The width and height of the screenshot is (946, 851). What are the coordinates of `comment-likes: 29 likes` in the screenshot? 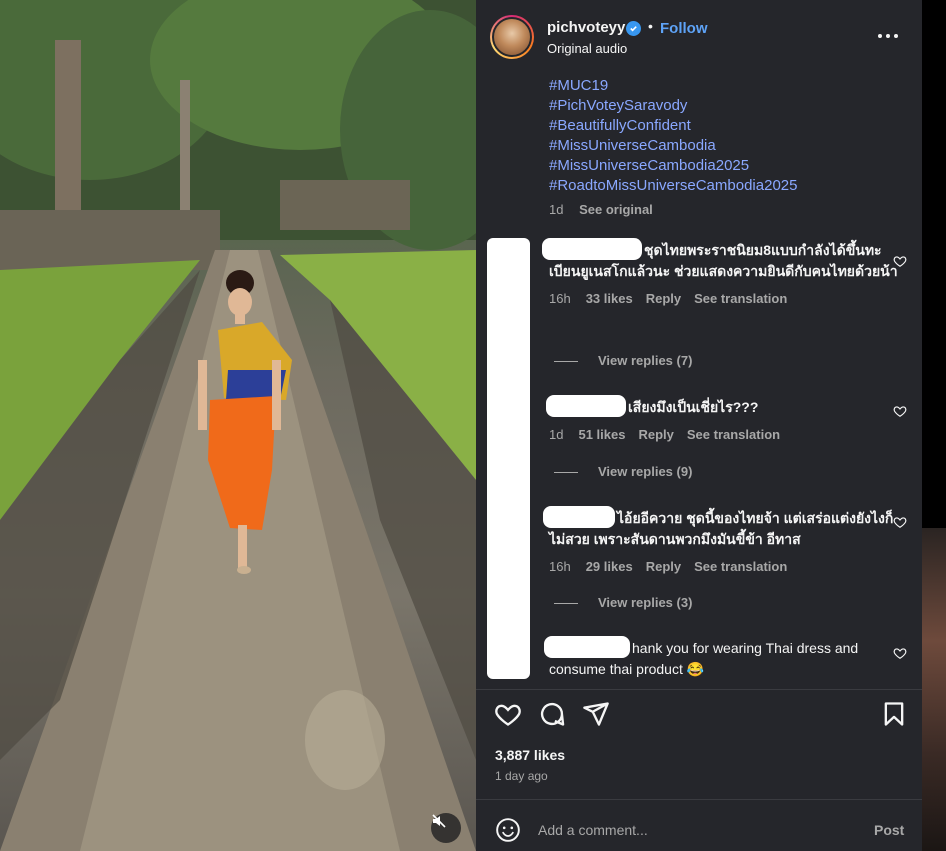 It's located at (609, 566).